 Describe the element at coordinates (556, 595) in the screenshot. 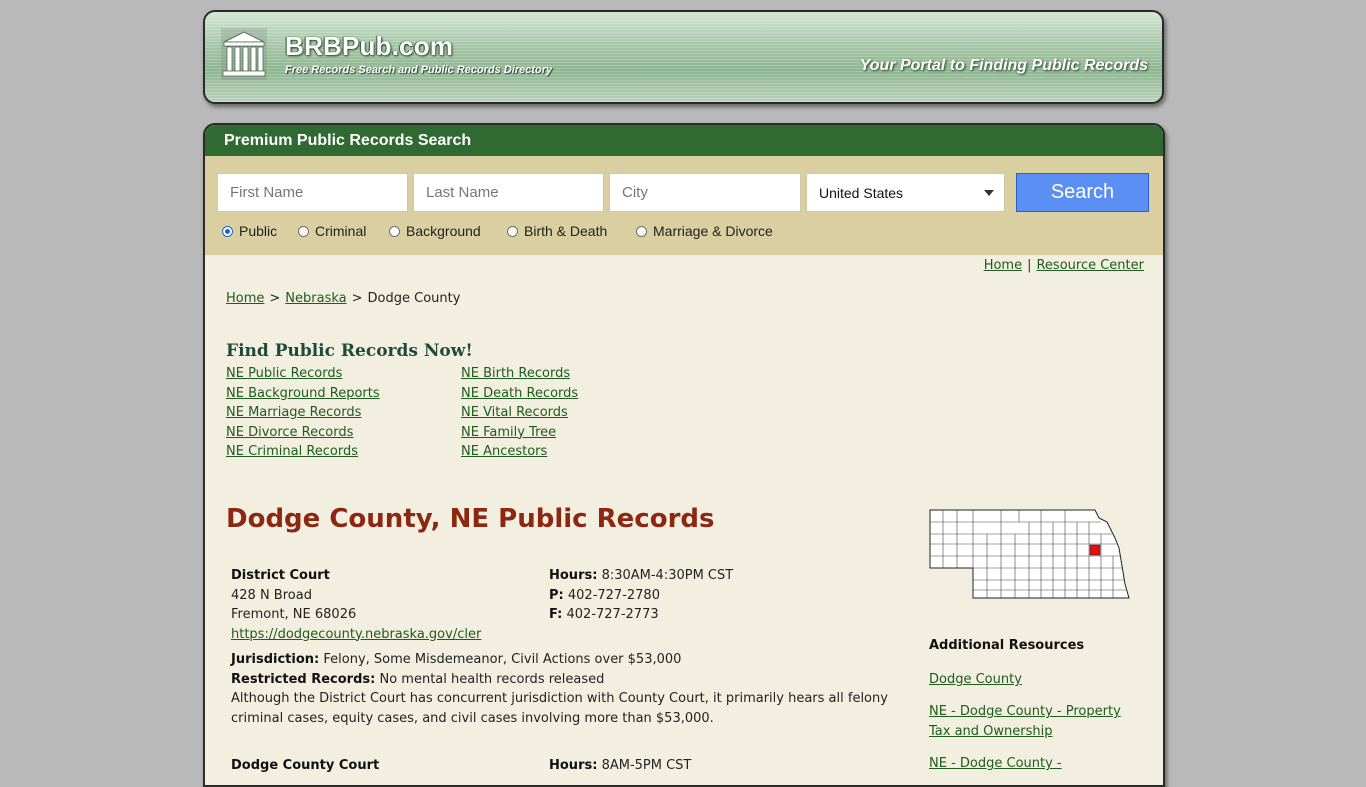

I see `phone-label: P:` at that location.